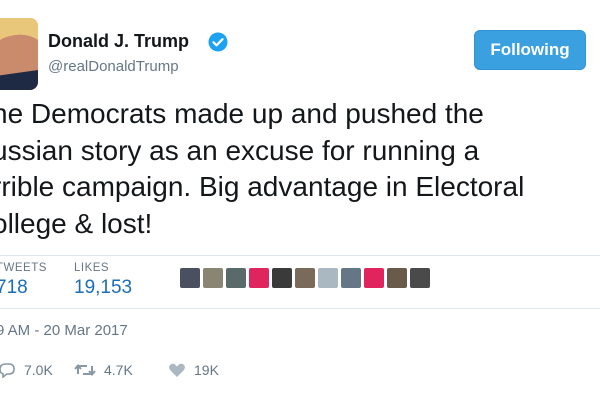 Image resolution: width=600 pixels, height=400 pixels. What do you see at coordinates (242, 113) in the screenshot?
I see `tweet-line: he Democrats made up and pushed the` at bounding box center [242, 113].